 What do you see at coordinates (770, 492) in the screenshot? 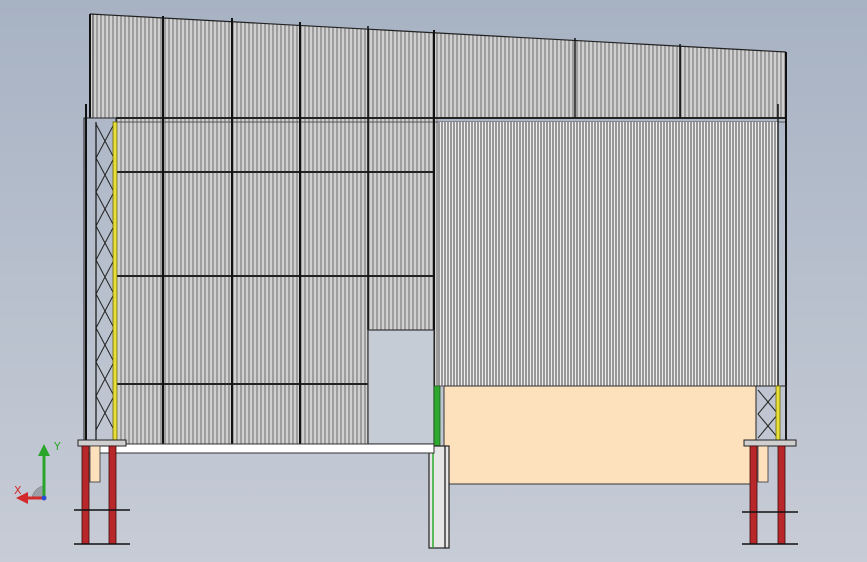
I see `right-foundation` at bounding box center [770, 492].